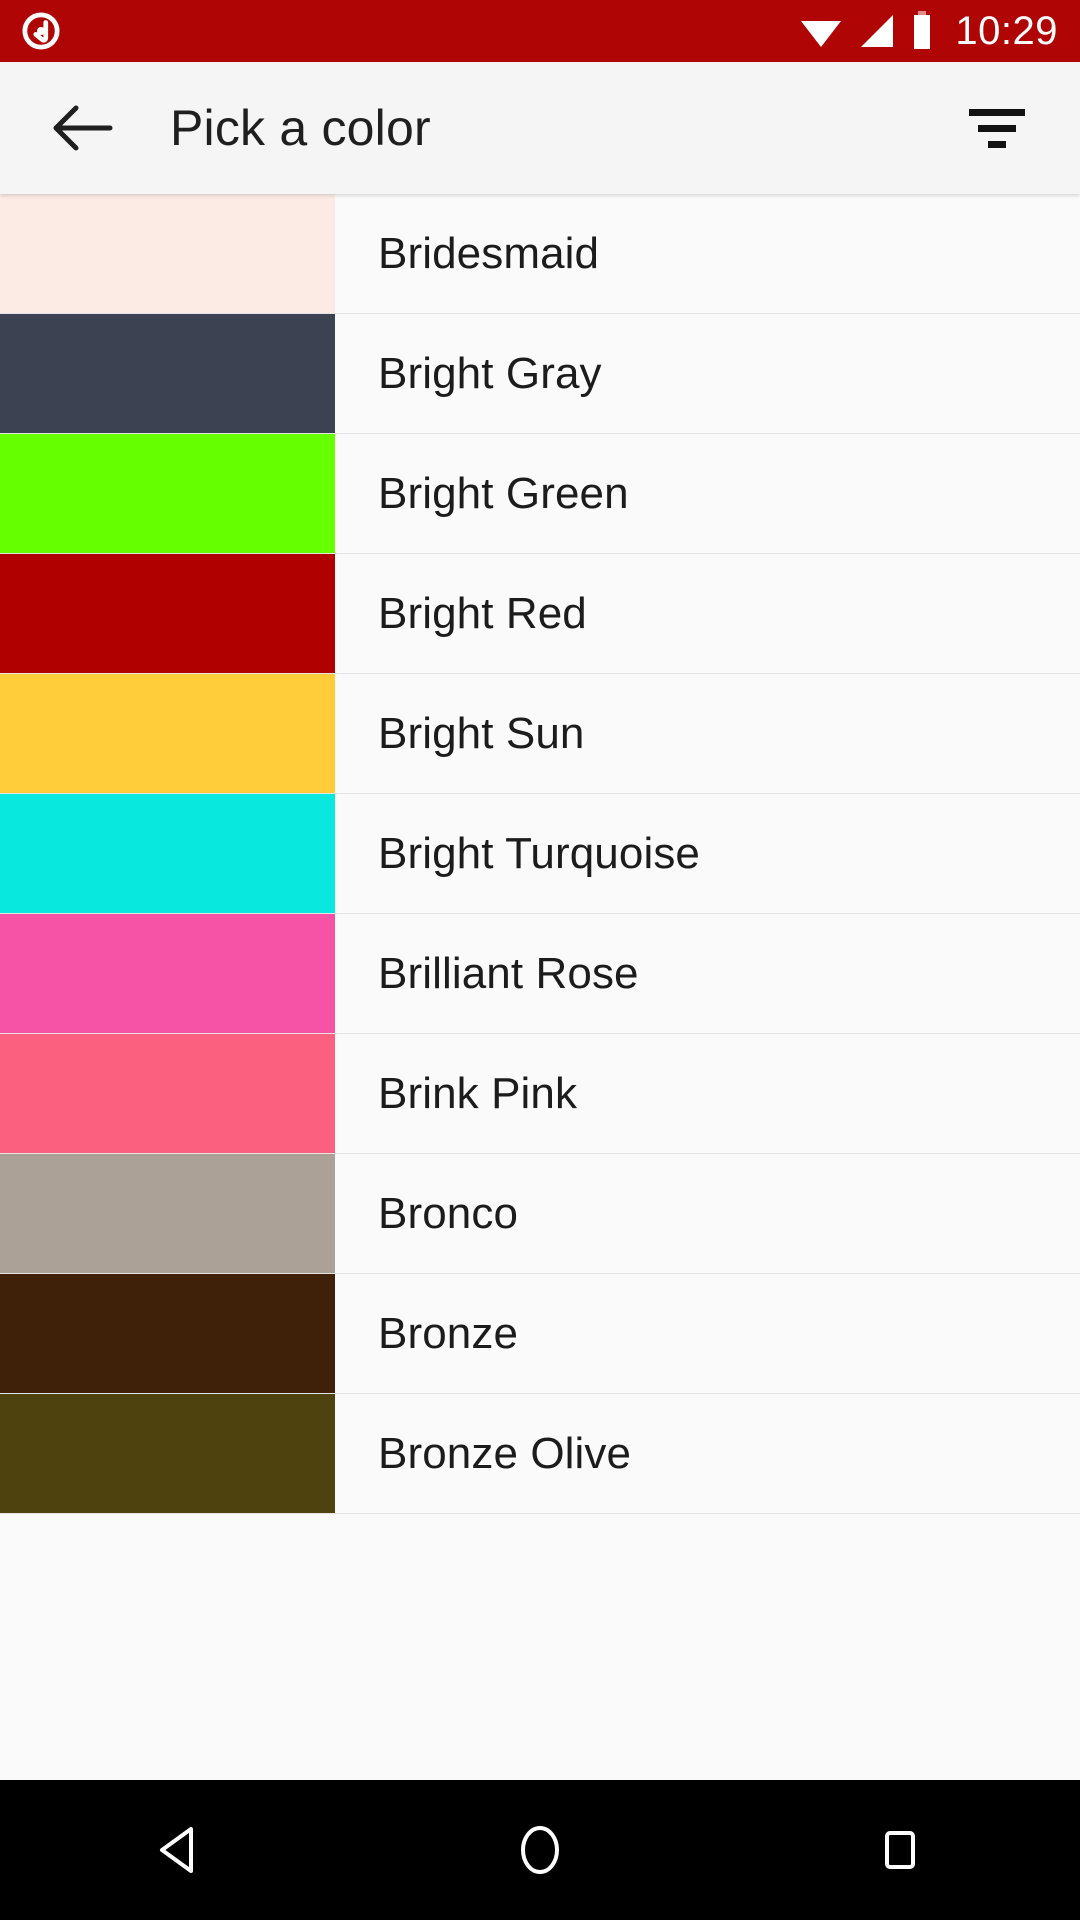  Describe the element at coordinates (707, 373) in the screenshot. I see `color-label-container: Bright Gray` at that location.